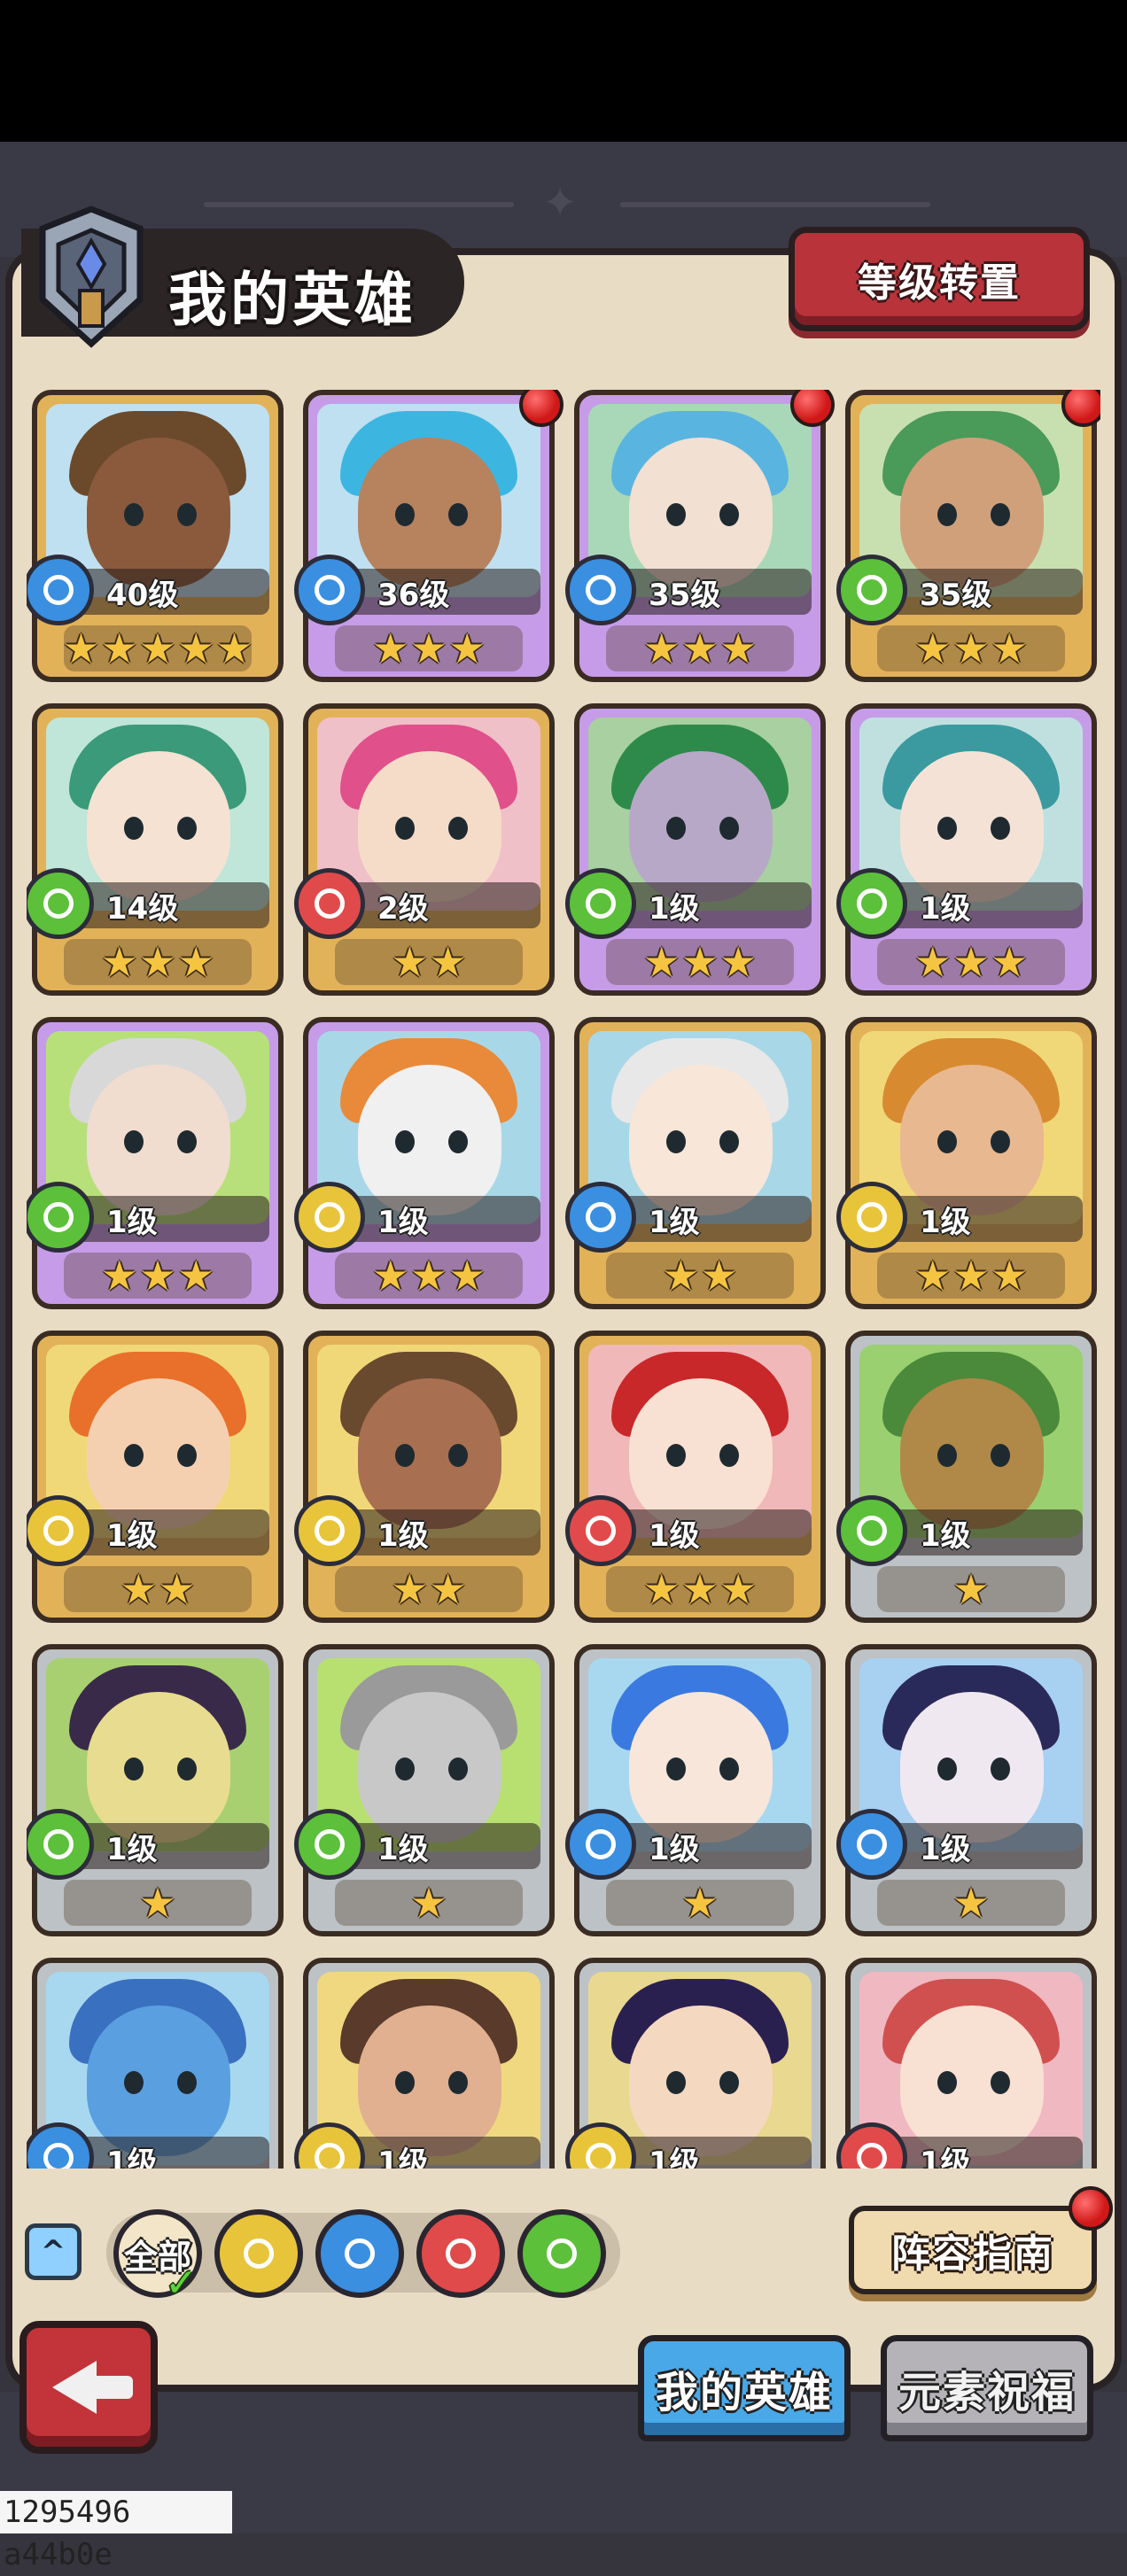 Image resolution: width=1127 pixels, height=2576 pixels. Describe the element at coordinates (158, 1589) in the screenshot. I see `star-rating: ★ ★` at that location.